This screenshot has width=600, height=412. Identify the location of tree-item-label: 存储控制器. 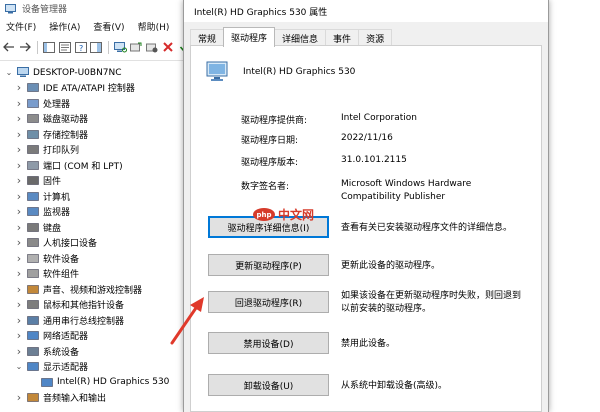
(66, 135).